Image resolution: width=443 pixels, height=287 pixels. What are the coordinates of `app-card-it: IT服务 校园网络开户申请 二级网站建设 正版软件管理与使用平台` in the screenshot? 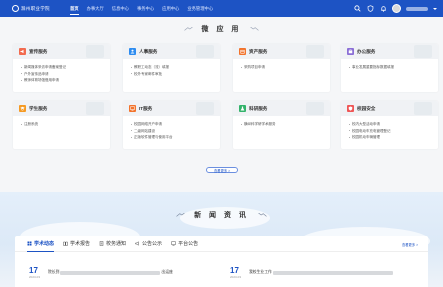 It's located at (171, 125).